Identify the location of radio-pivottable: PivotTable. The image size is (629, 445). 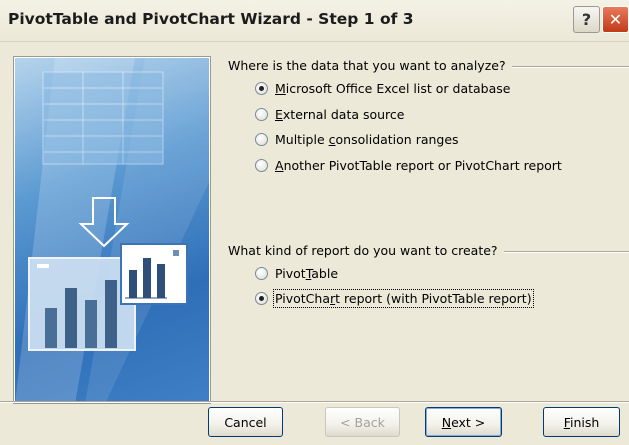
(296, 273).